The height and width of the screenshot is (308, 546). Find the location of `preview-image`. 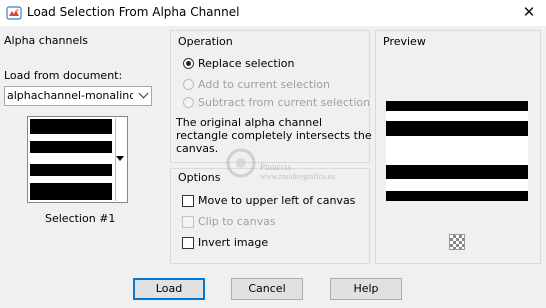

preview-image is located at coordinates (457, 151).